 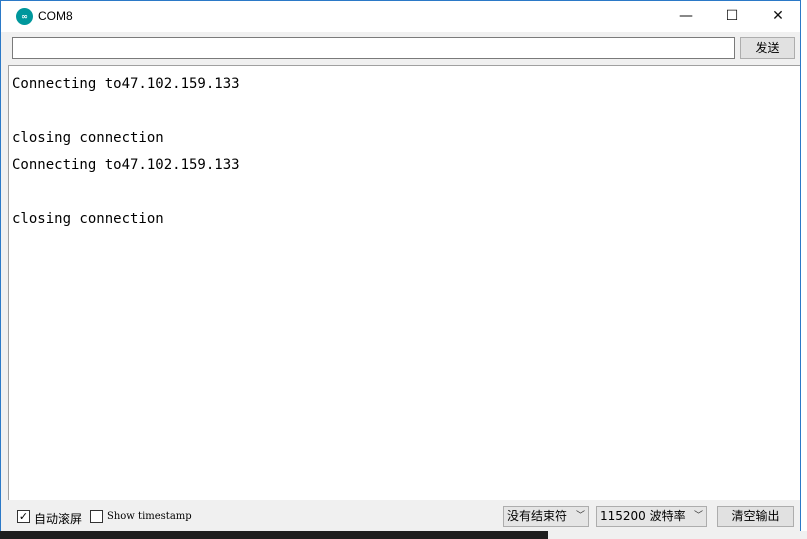 I want to click on timestamp-checkbox, so click(x=96, y=516).